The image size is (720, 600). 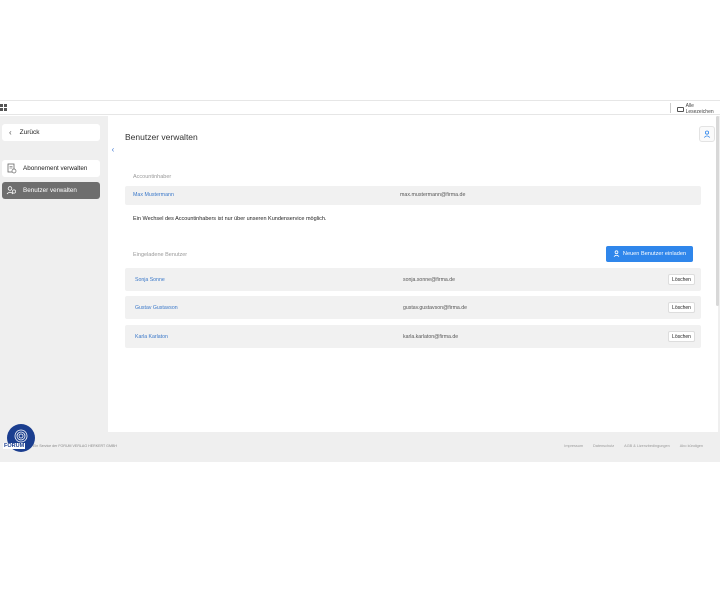 I want to click on sidebar-item-label: Abonnement verwalten, so click(x=55, y=168).